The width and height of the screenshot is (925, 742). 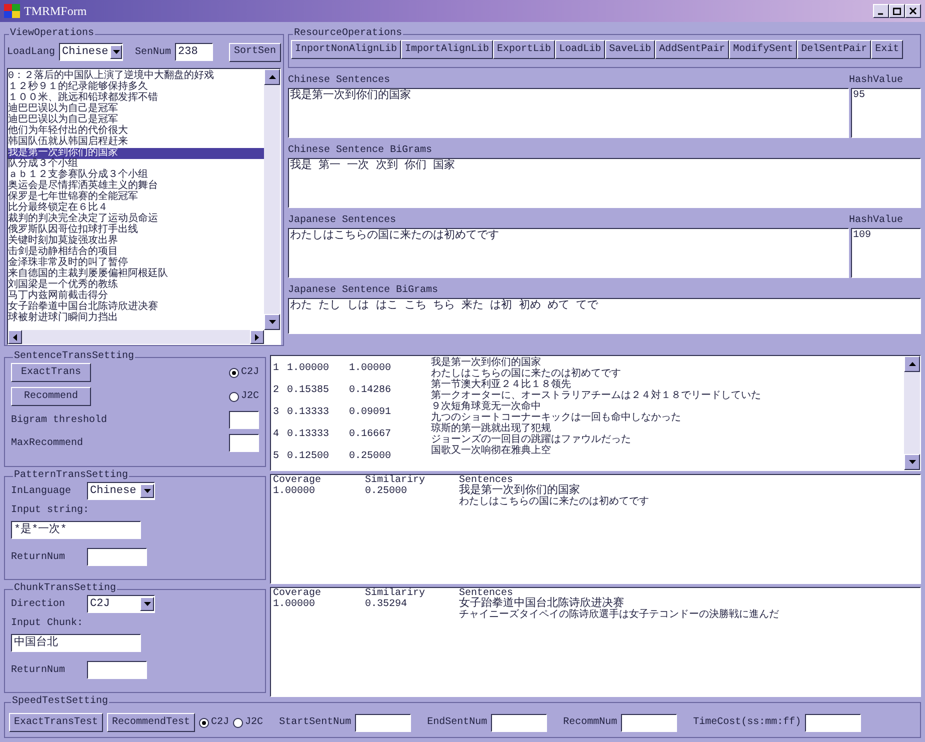 I want to click on table-cell-text: 1.00000, so click(x=370, y=369).